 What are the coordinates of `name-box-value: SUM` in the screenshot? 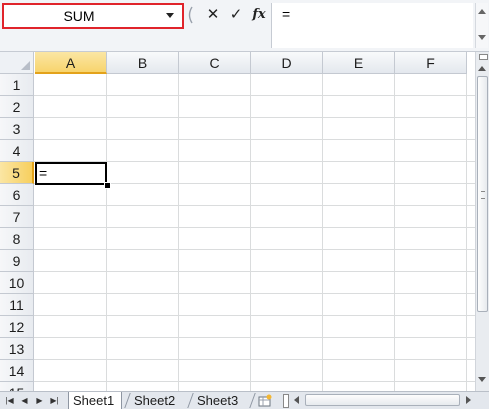 It's located at (79, 16).